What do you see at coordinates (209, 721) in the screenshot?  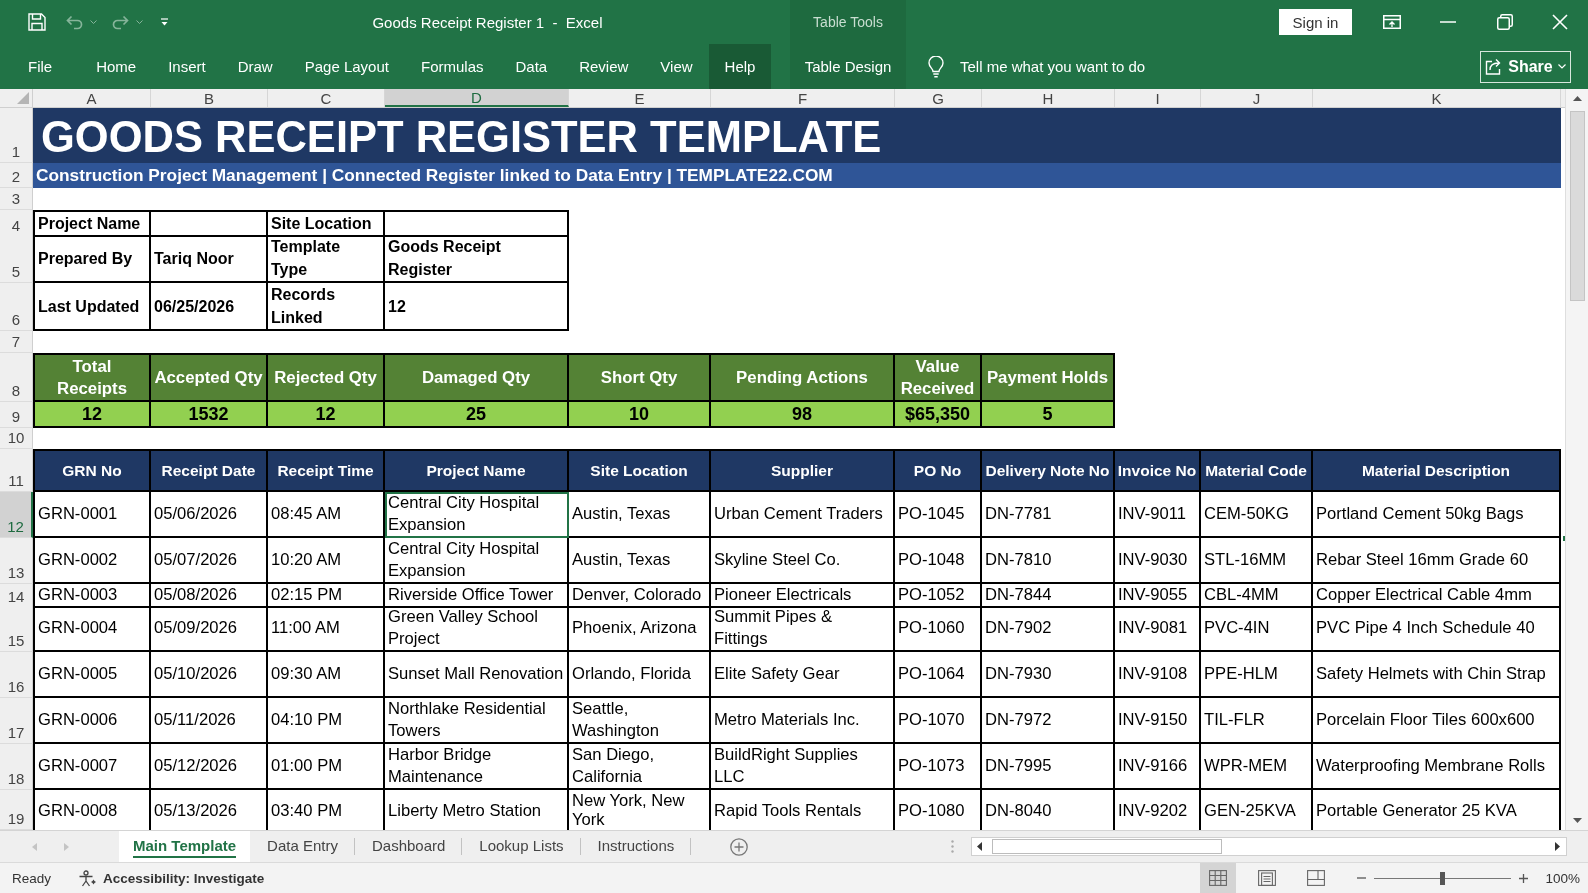 I see `table-cell: 05/11/2026` at bounding box center [209, 721].